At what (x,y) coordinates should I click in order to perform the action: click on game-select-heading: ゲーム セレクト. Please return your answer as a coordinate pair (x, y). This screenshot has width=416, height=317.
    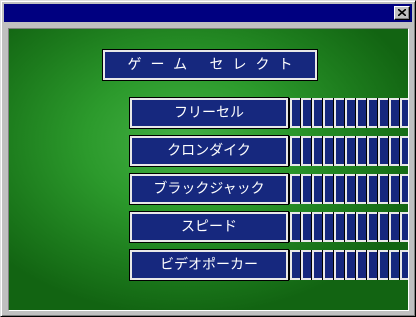
    Looking at the image, I should click on (210, 65).